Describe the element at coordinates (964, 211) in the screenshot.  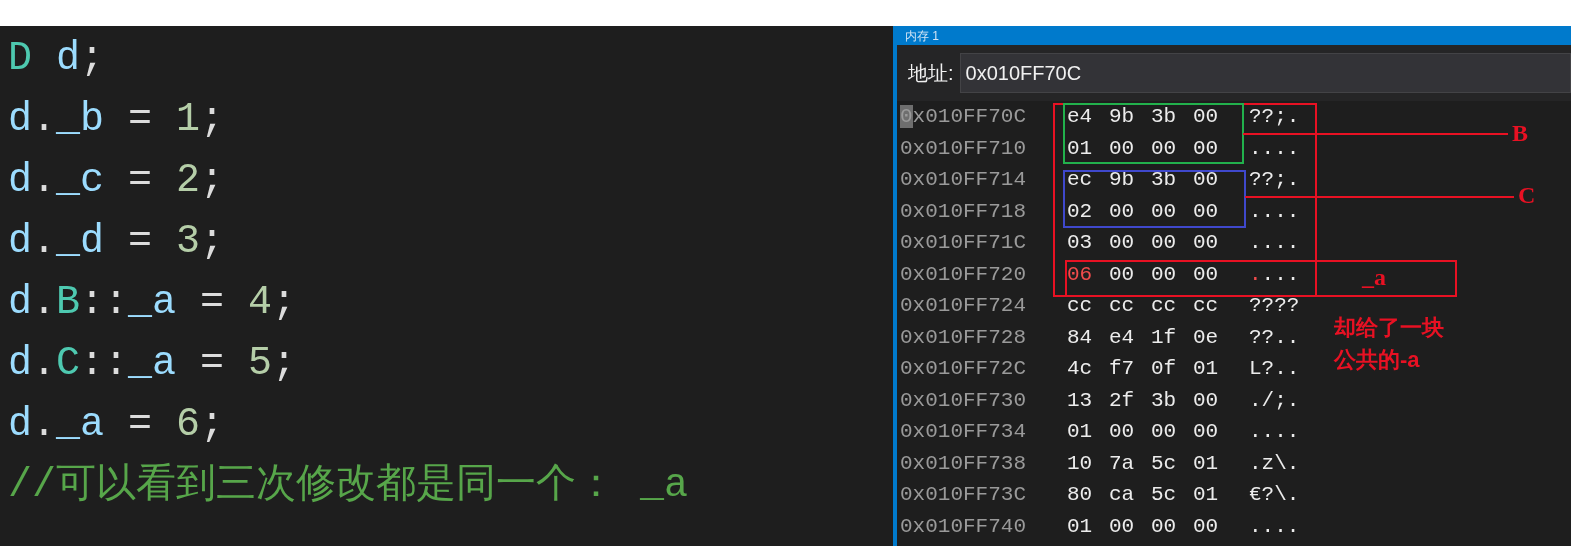
I see `memory-address: 0x010FF718` at that location.